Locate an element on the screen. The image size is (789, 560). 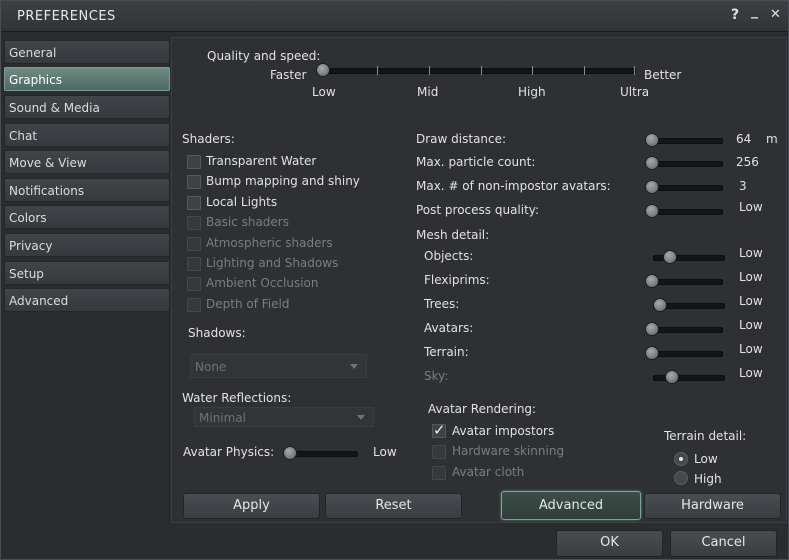
sidebar-item-graphics: Graphics is located at coordinates (87, 79).